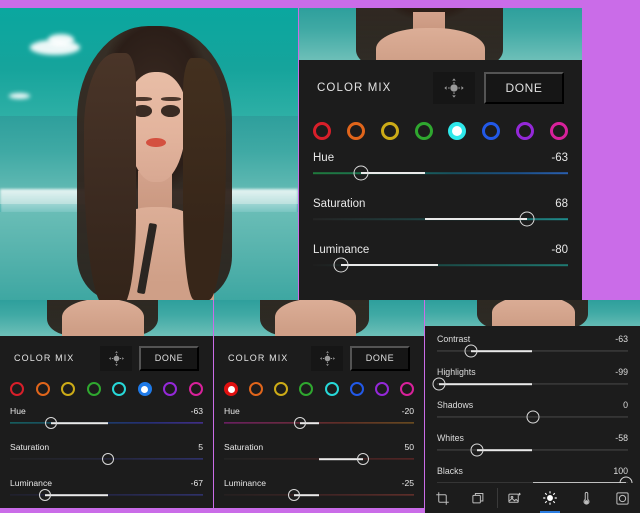 The image size is (640, 513). Describe the element at coordinates (621, 339) in the screenshot. I see `slider-value: -63` at that location.